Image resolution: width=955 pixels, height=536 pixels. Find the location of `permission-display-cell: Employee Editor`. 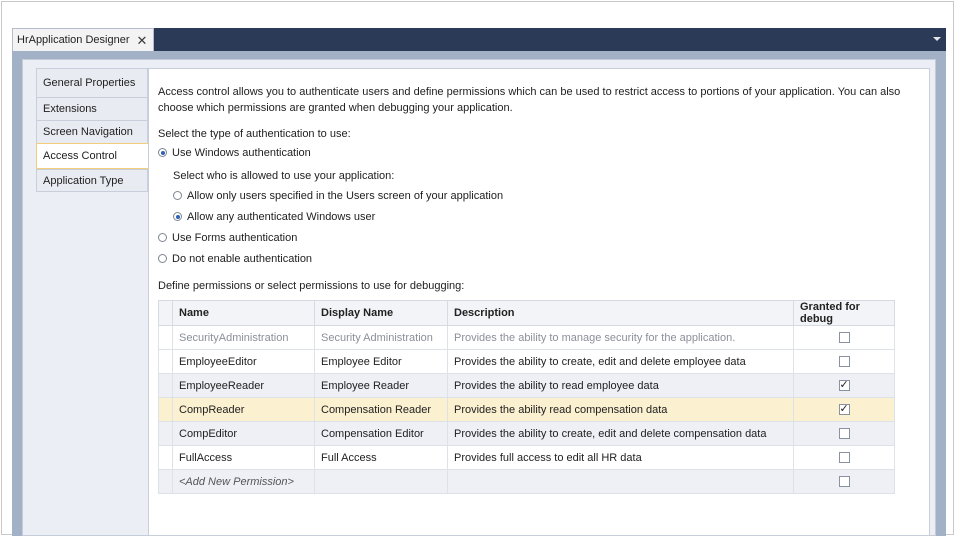

permission-display-cell: Employee Editor is located at coordinates (381, 361).